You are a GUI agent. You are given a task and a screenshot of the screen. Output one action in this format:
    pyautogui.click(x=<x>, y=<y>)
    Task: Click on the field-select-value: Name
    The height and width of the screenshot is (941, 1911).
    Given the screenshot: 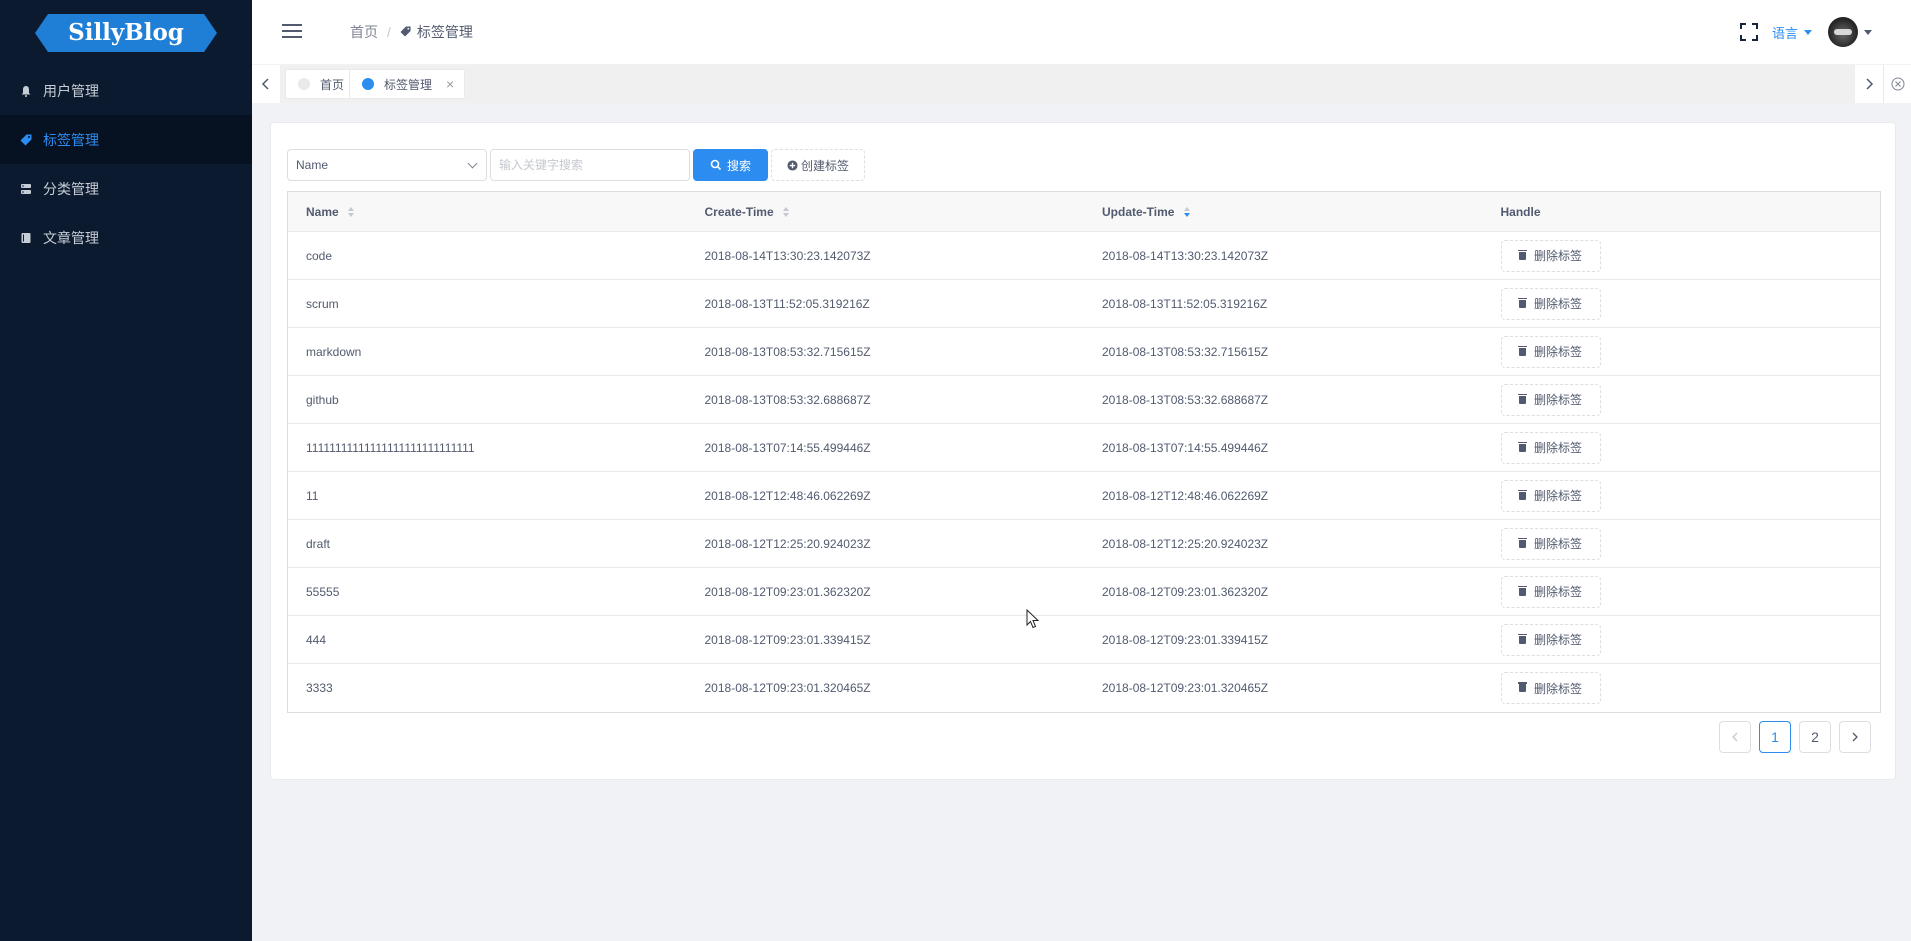 What is the action you would take?
    pyautogui.click(x=312, y=165)
    